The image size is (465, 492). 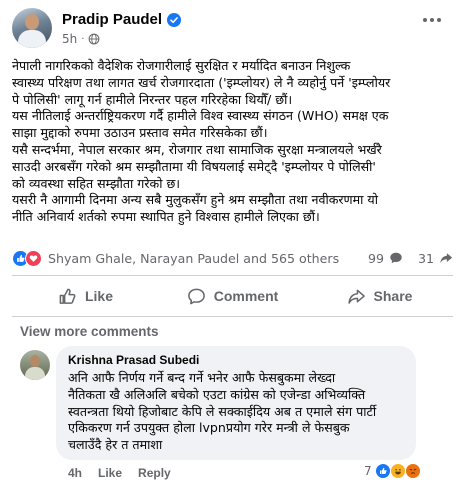 I want to click on post-time: 5h, so click(x=69, y=39).